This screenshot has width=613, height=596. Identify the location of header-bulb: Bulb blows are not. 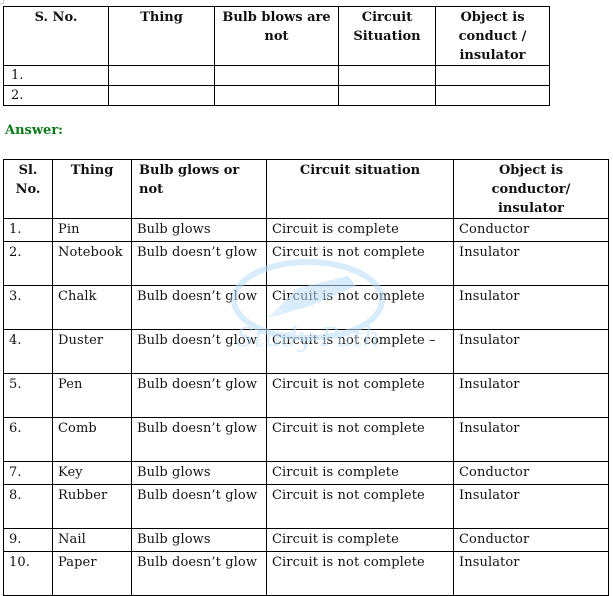
(276, 36).